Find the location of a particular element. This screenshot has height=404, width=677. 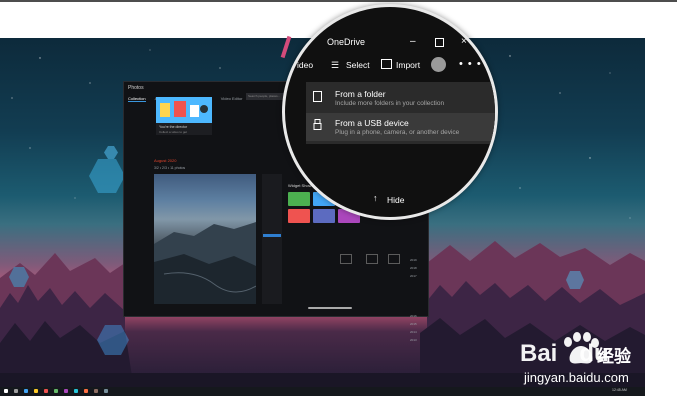

date-heading: August 2020 is located at coordinates (165, 160).